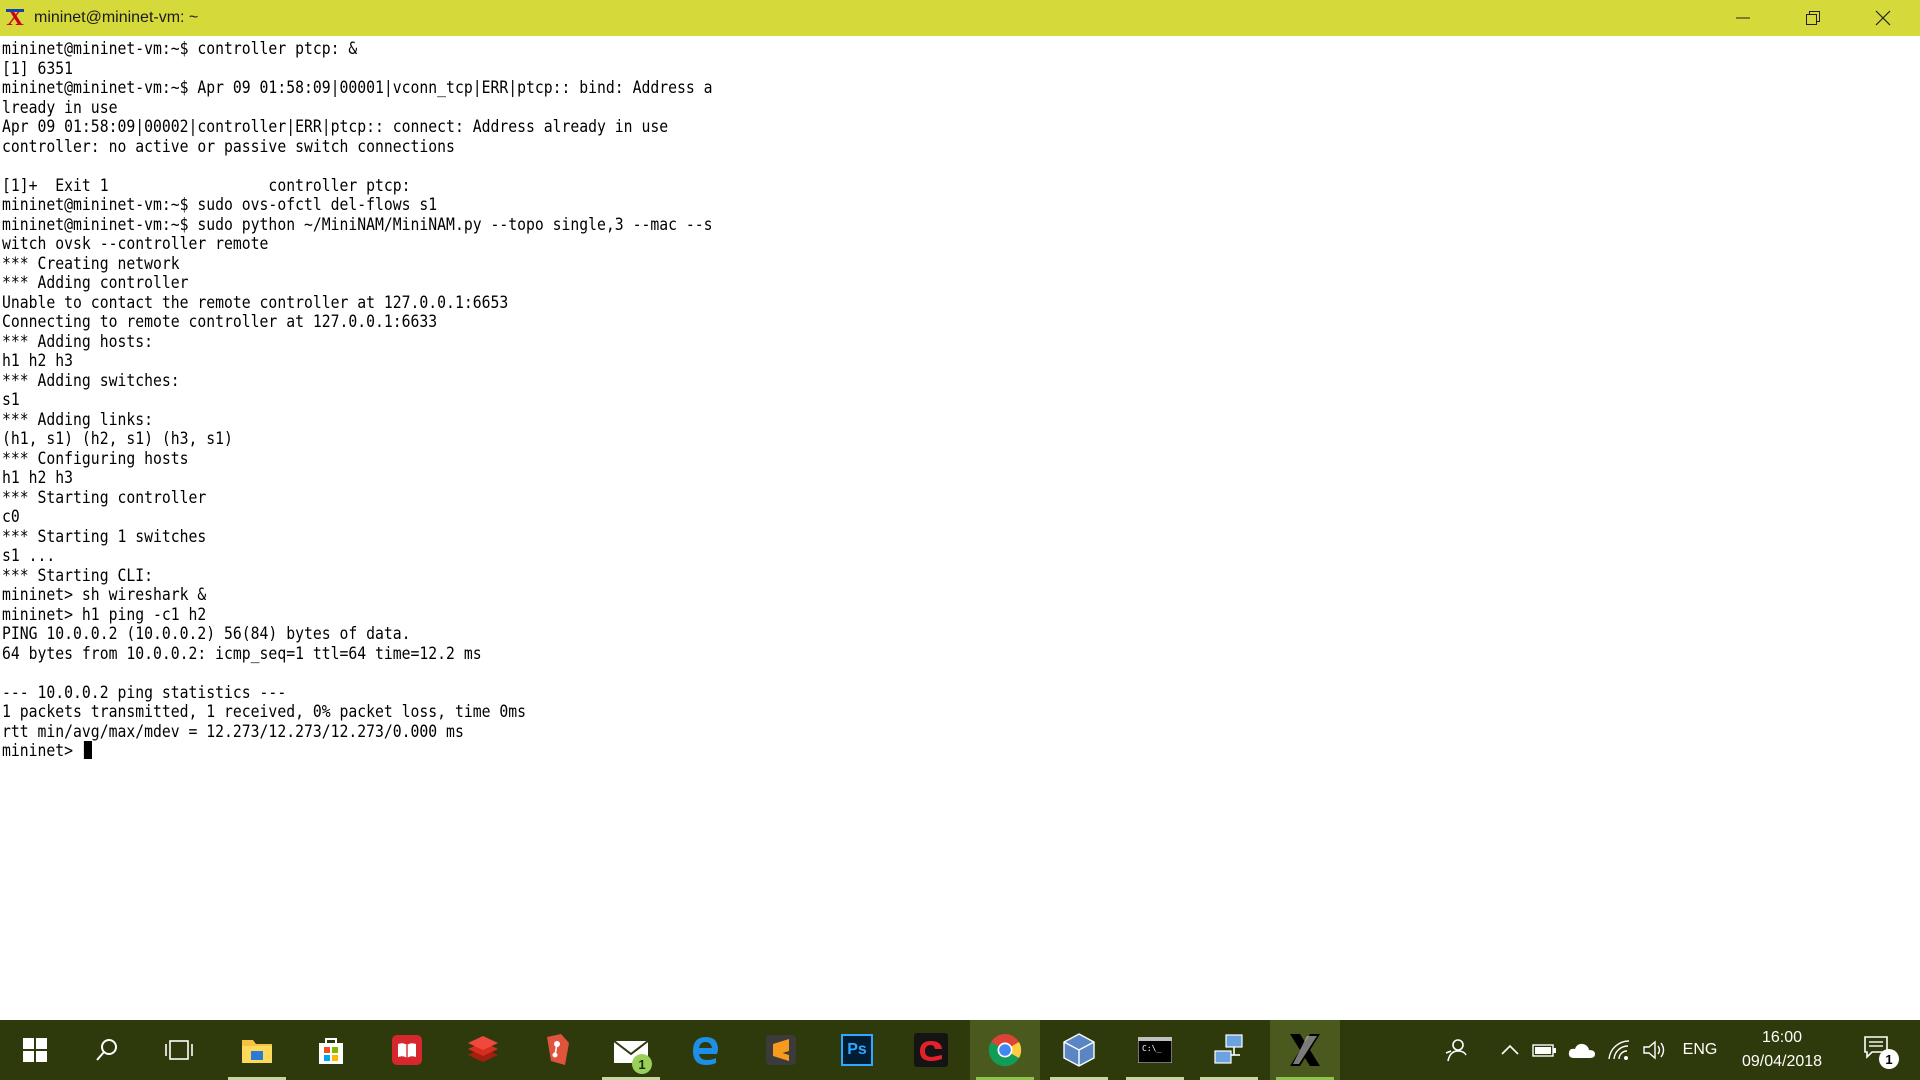  I want to click on garena-icon, so click(931, 1050).